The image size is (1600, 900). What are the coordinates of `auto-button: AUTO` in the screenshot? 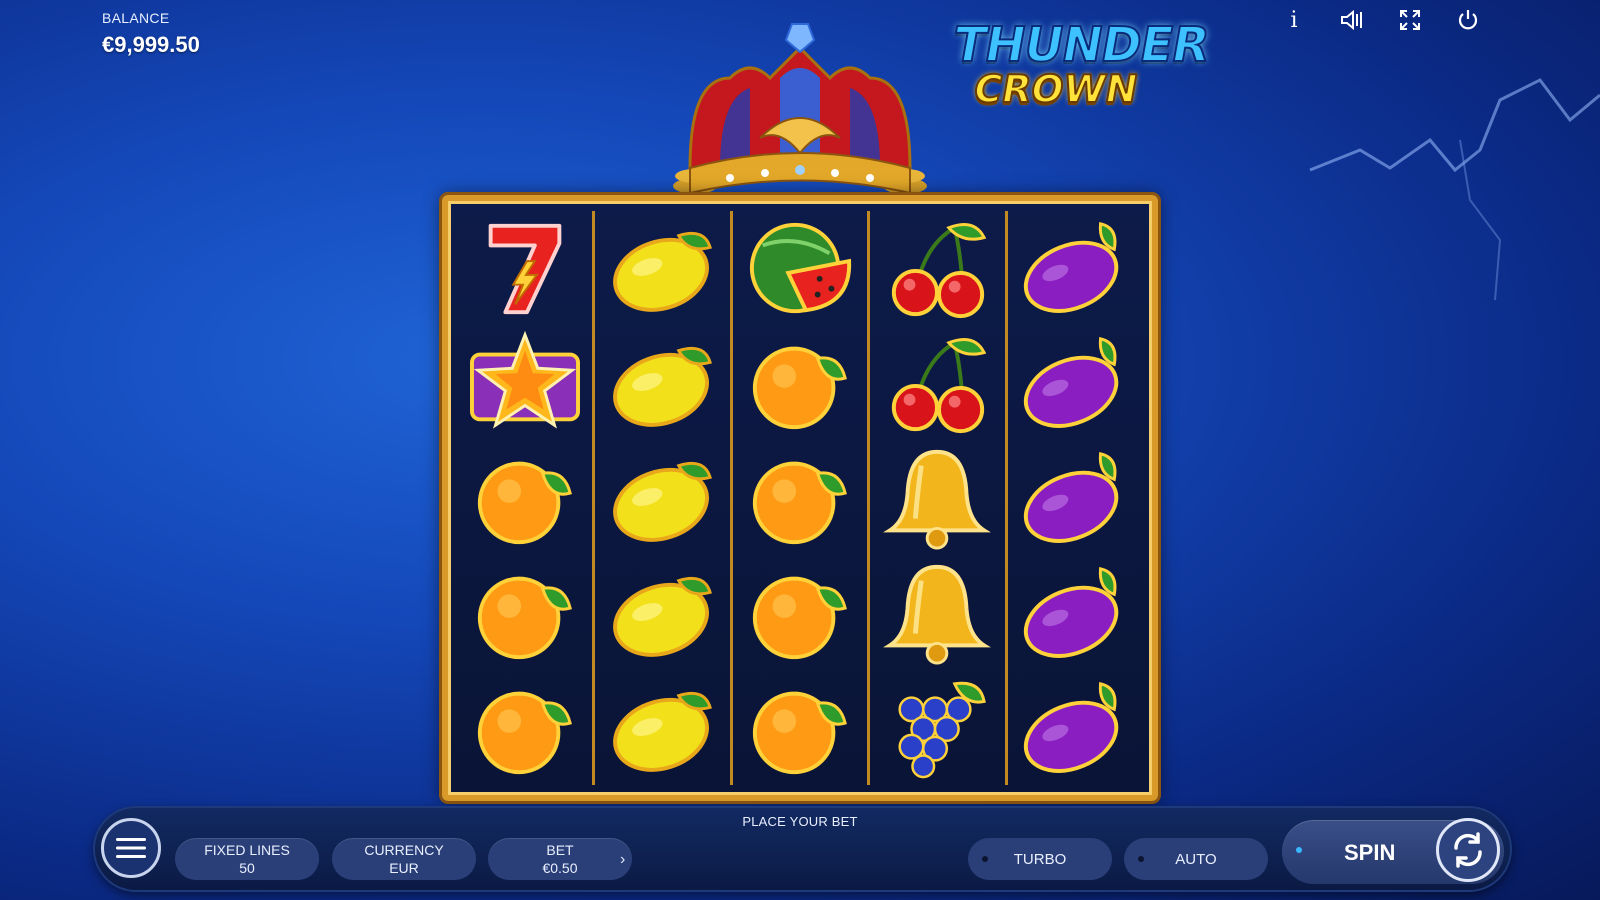 It's located at (1196, 859).